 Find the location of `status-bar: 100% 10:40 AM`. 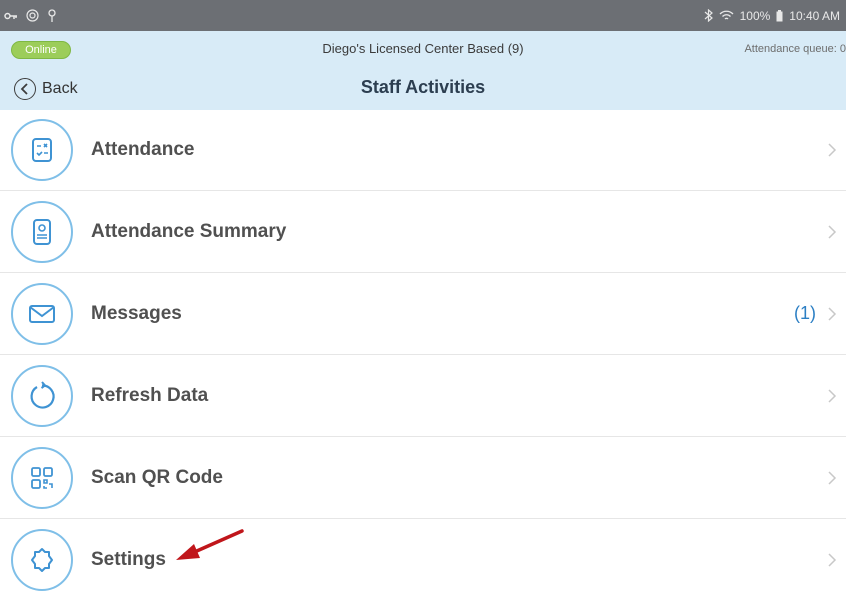

status-bar: 100% 10:40 AM is located at coordinates (423, 15).